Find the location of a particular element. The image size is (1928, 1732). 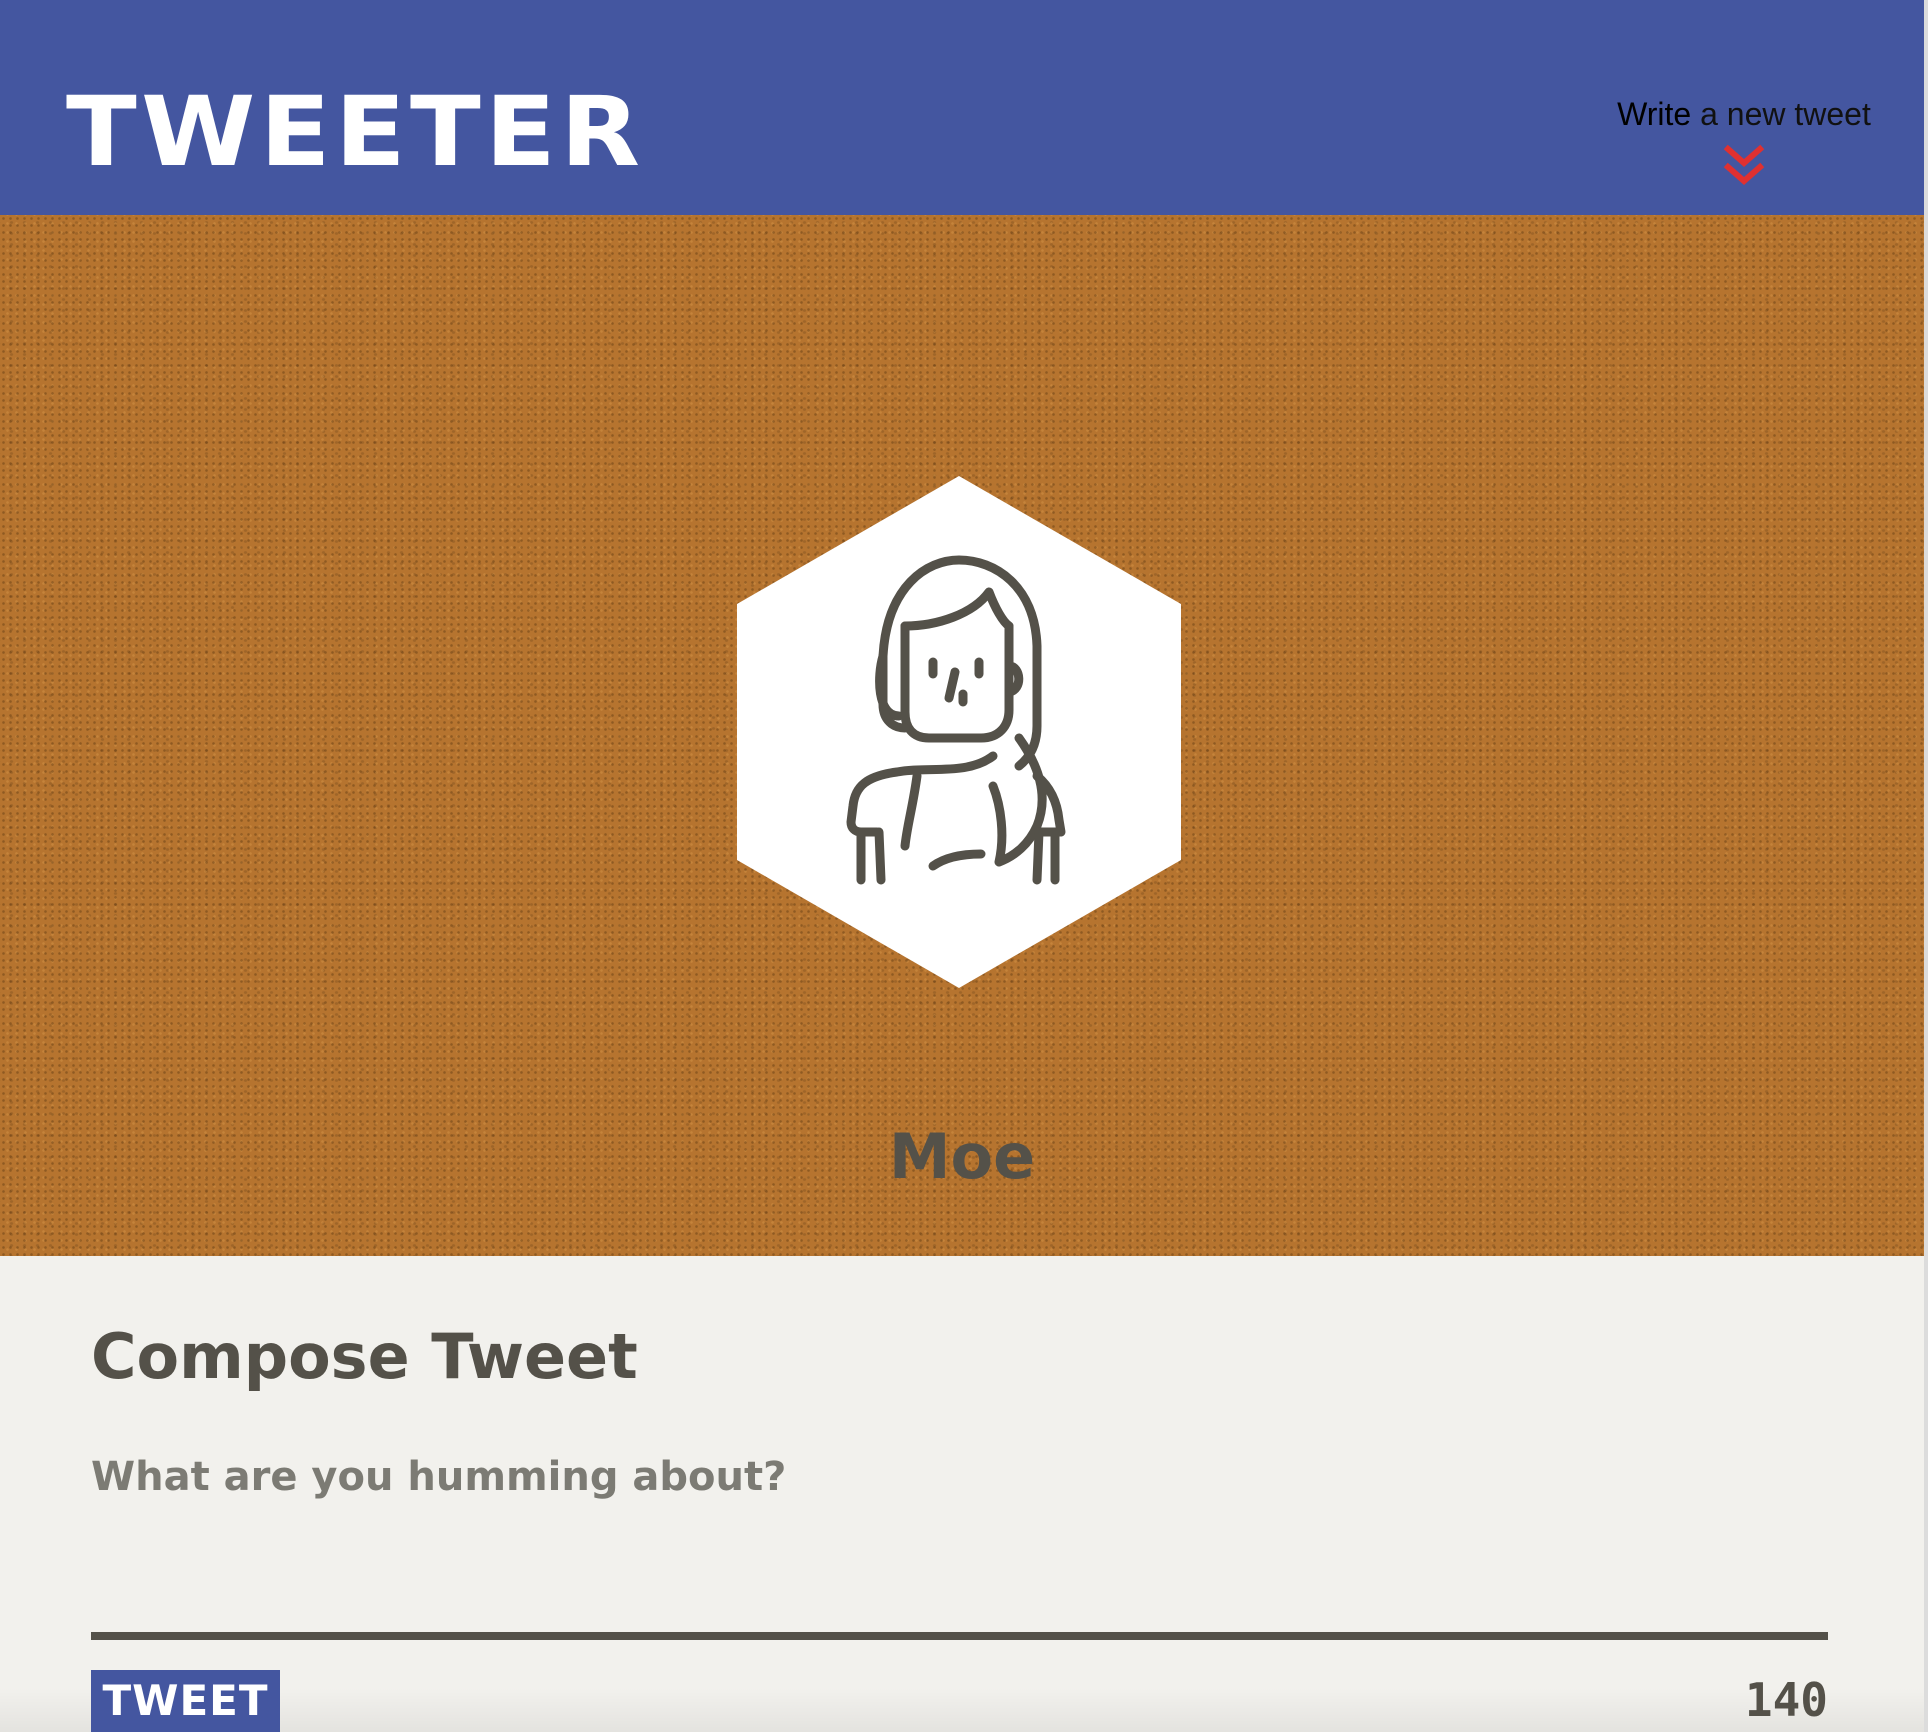

write-label-rest: a new tweet is located at coordinates (1781, 114).